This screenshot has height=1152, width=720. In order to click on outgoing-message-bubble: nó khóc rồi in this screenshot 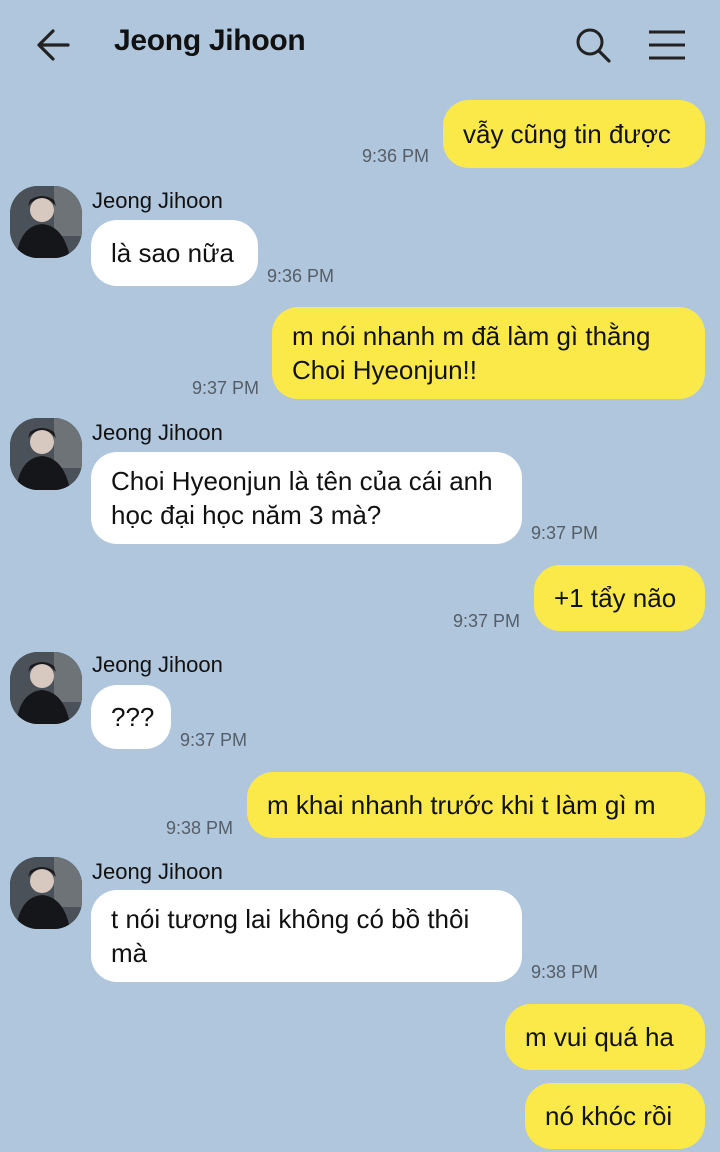, I will do `click(615, 1116)`.